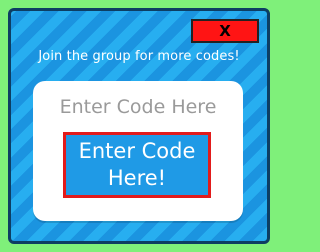 The image size is (320, 252). I want to click on submit-code-button: Enter Code Here!, so click(137, 165).